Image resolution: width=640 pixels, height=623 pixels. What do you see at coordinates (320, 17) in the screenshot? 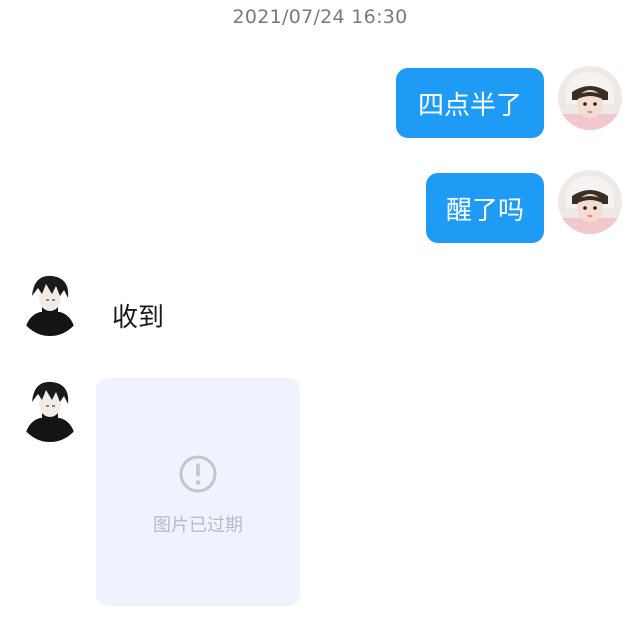
I see `message-timestamp: 2021/07/24 16:30` at bounding box center [320, 17].